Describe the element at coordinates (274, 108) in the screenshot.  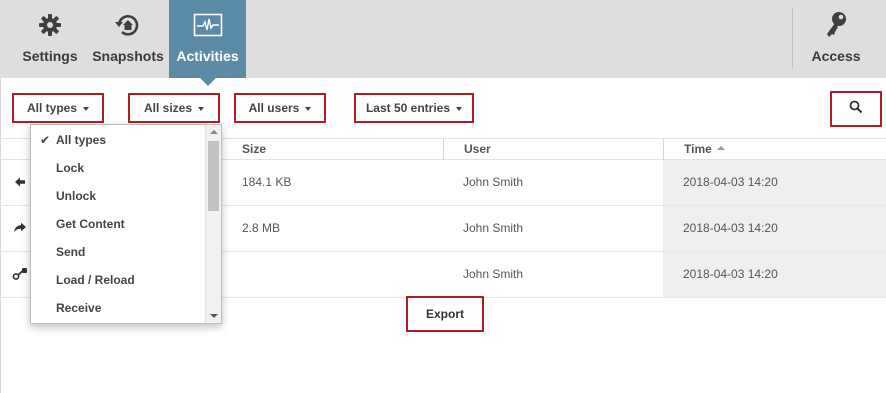
I see `filter-users-label: All users` at that location.